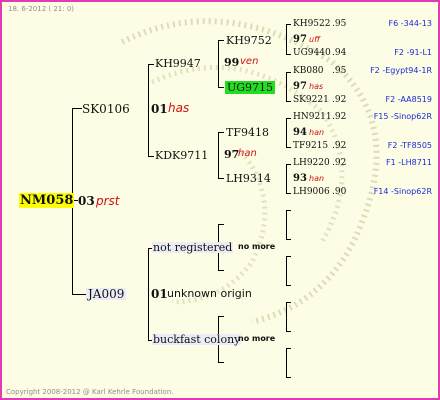 The image size is (440, 400). Describe the element at coordinates (311, 24) in the screenshot. I see `gen4-id: KH9522` at that location.